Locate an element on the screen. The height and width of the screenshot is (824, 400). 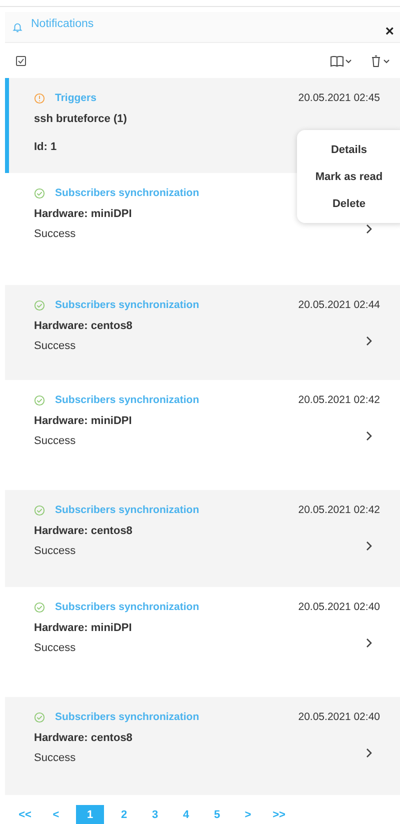
notification-title: Triggers is located at coordinates (76, 98).